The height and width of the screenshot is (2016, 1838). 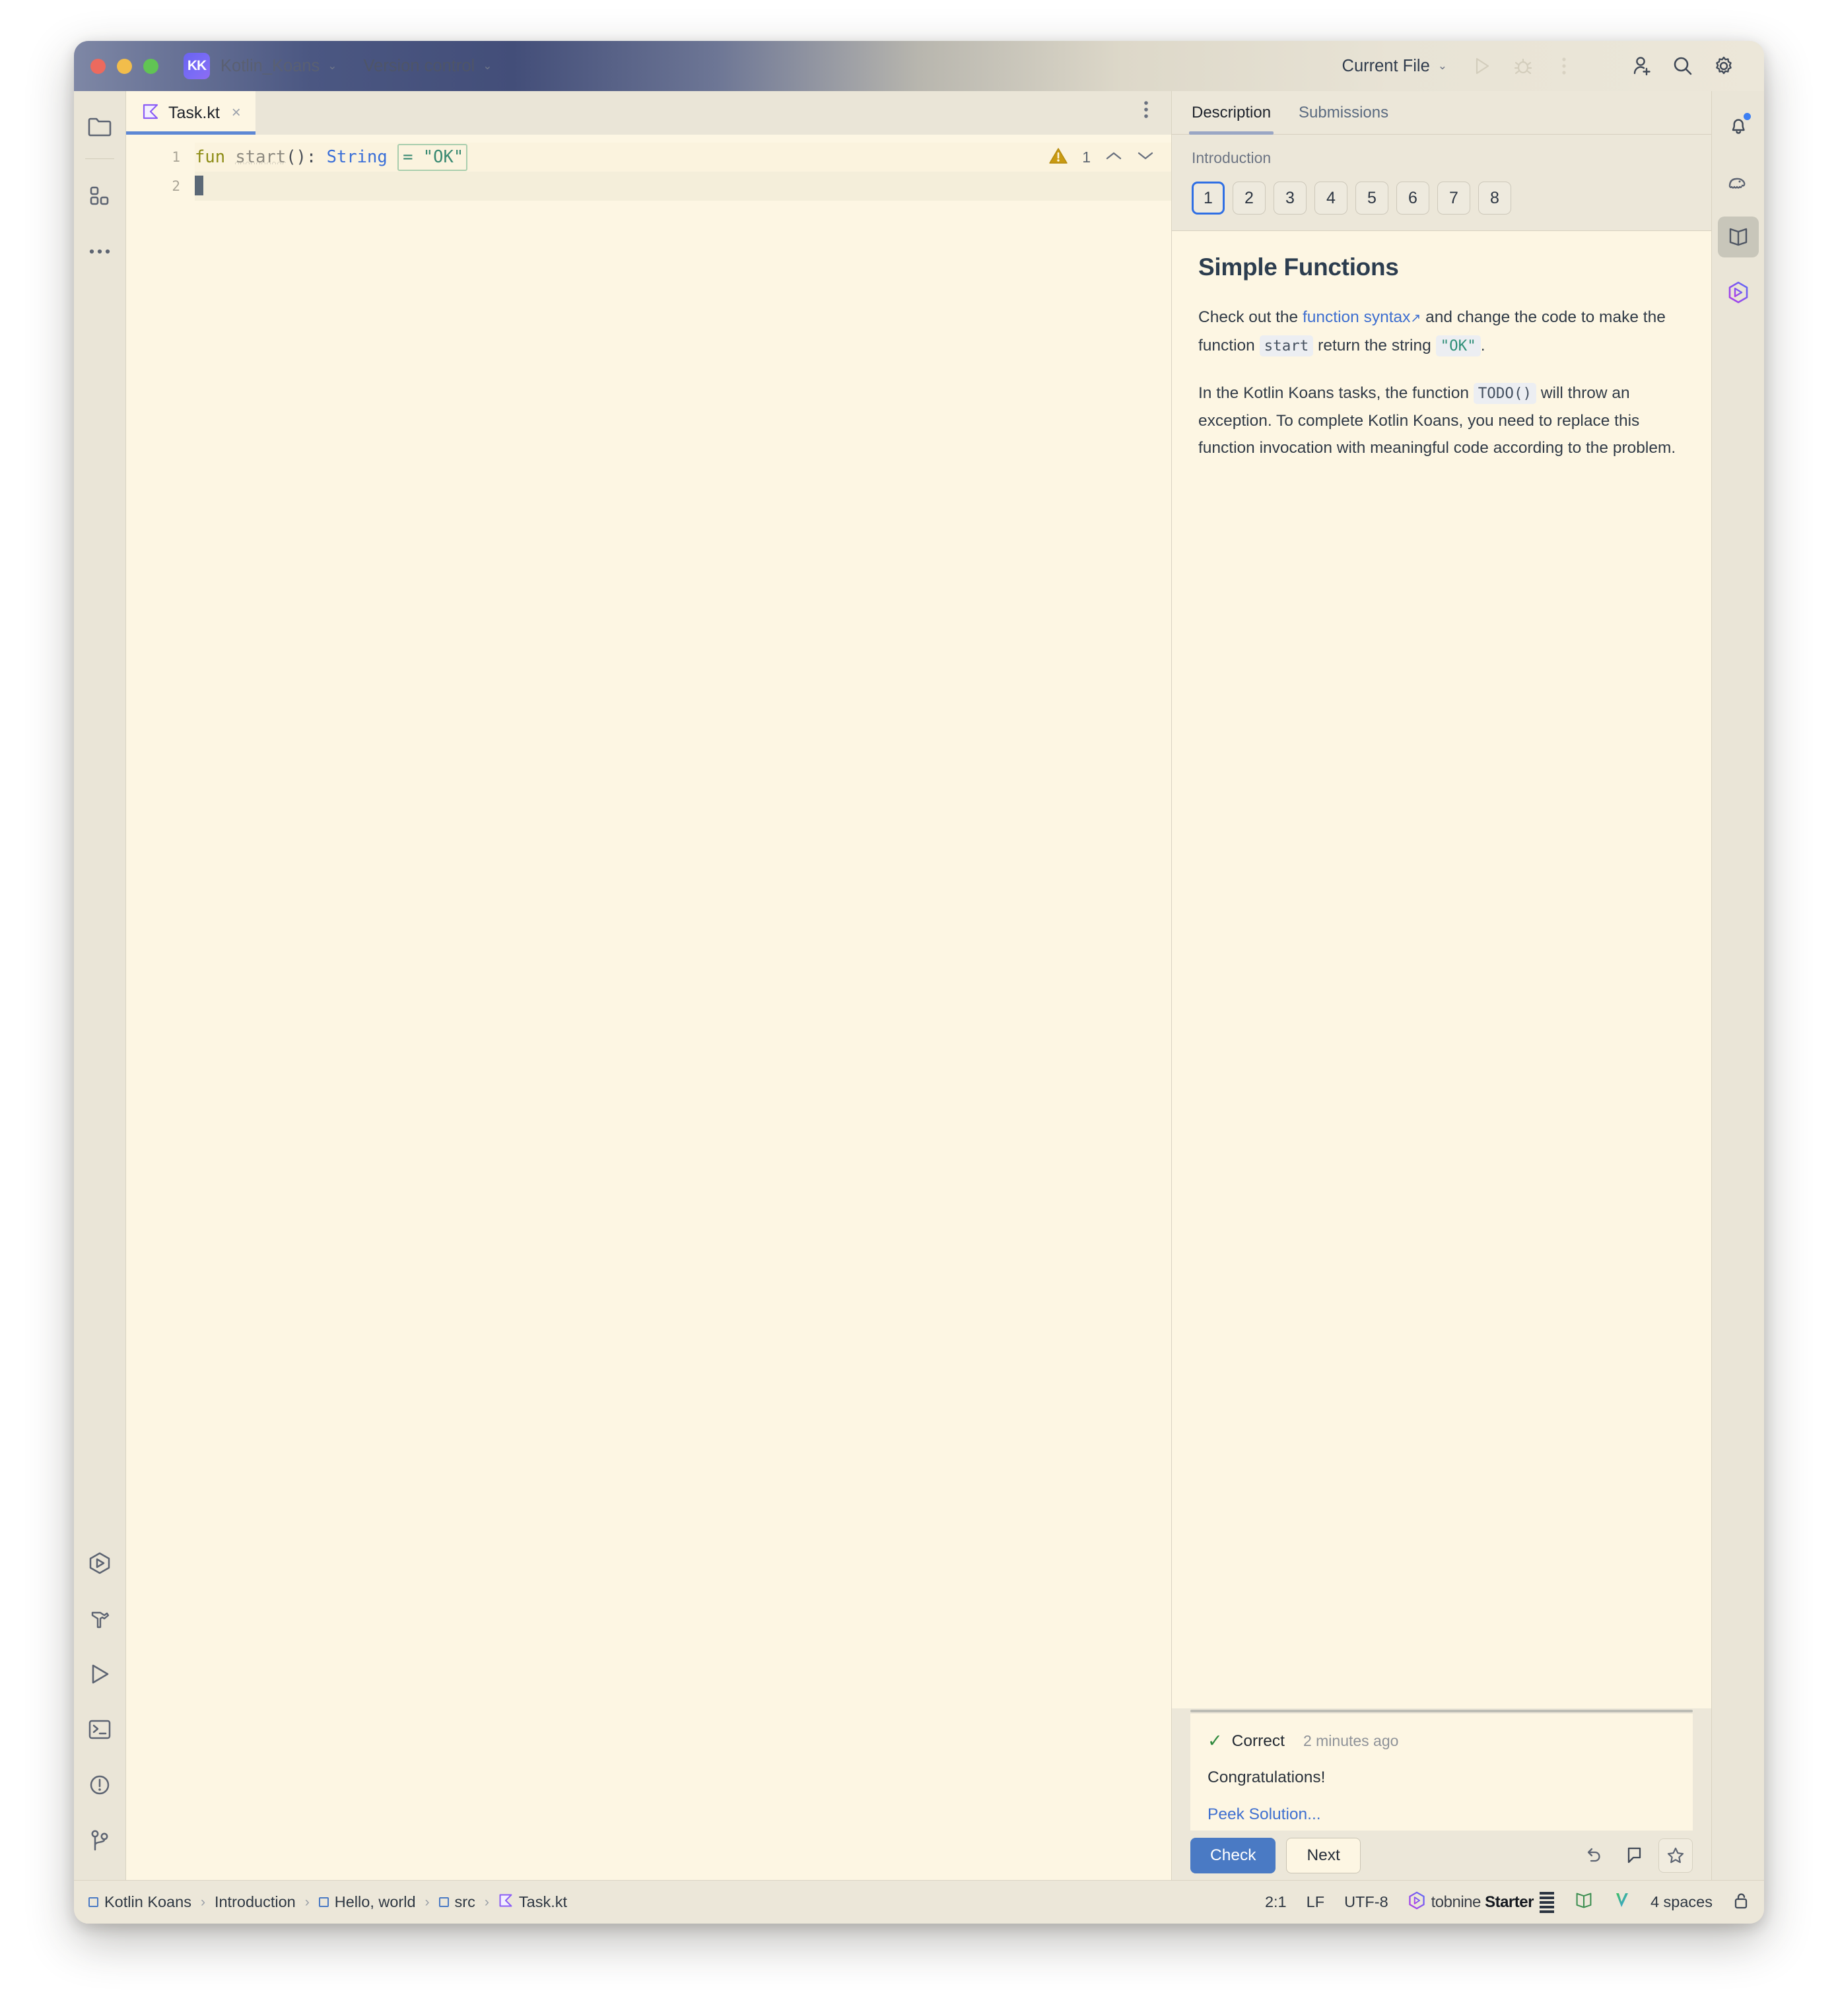 I want to click on return-value-expression: = "OK", so click(x=433, y=157).